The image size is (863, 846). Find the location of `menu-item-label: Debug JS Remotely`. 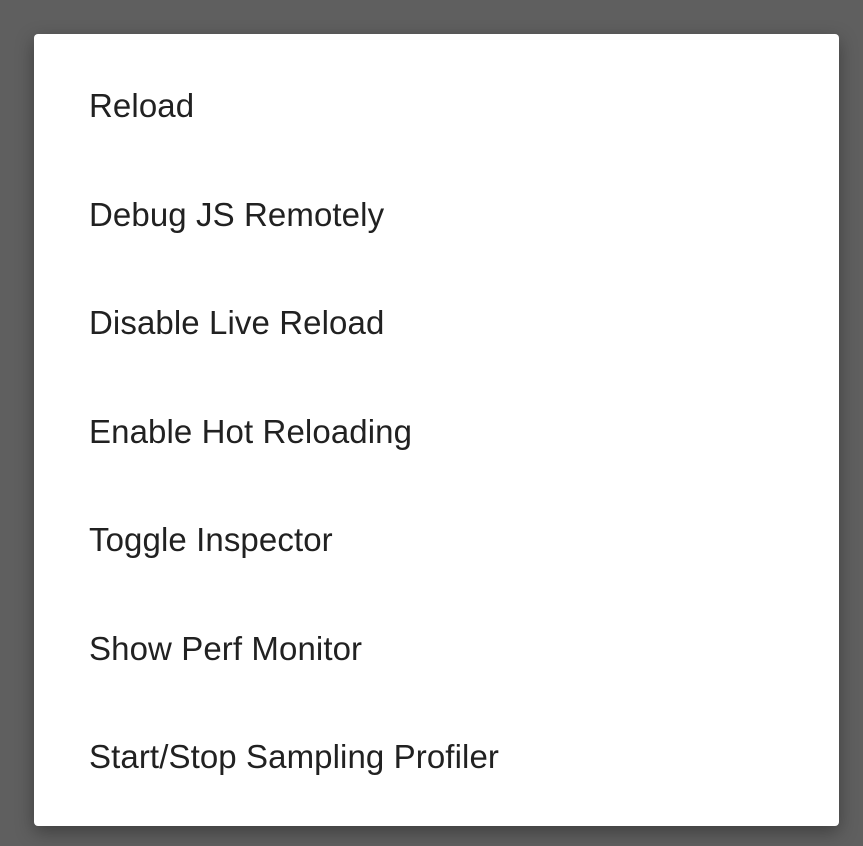

menu-item-label: Debug JS Remotely is located at coordinates (237, 214).